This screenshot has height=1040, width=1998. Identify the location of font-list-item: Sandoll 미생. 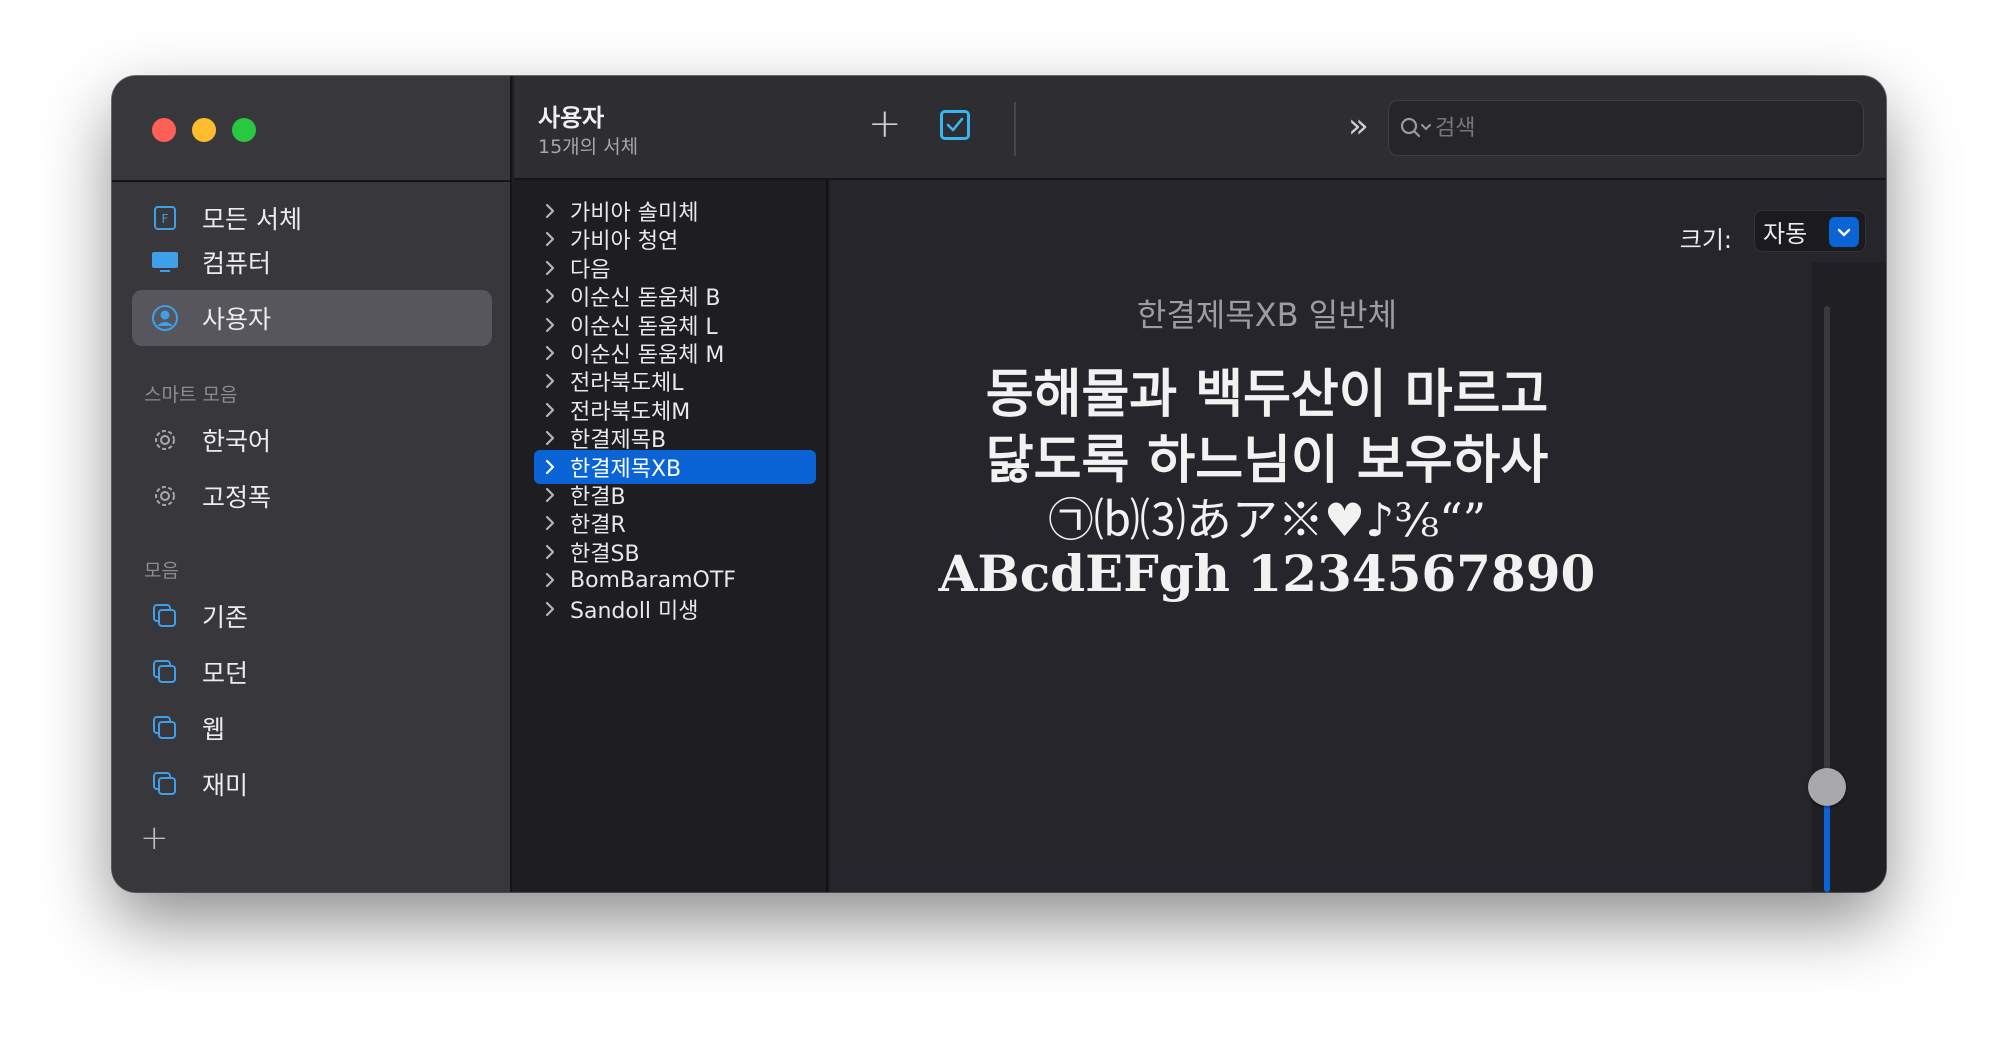
(675, 609).